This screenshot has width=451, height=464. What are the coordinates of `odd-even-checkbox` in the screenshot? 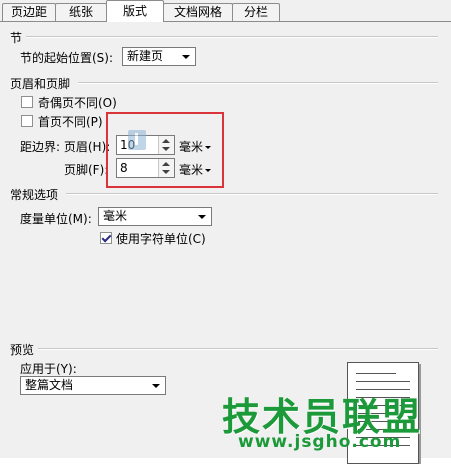 It's located at (27, 102).